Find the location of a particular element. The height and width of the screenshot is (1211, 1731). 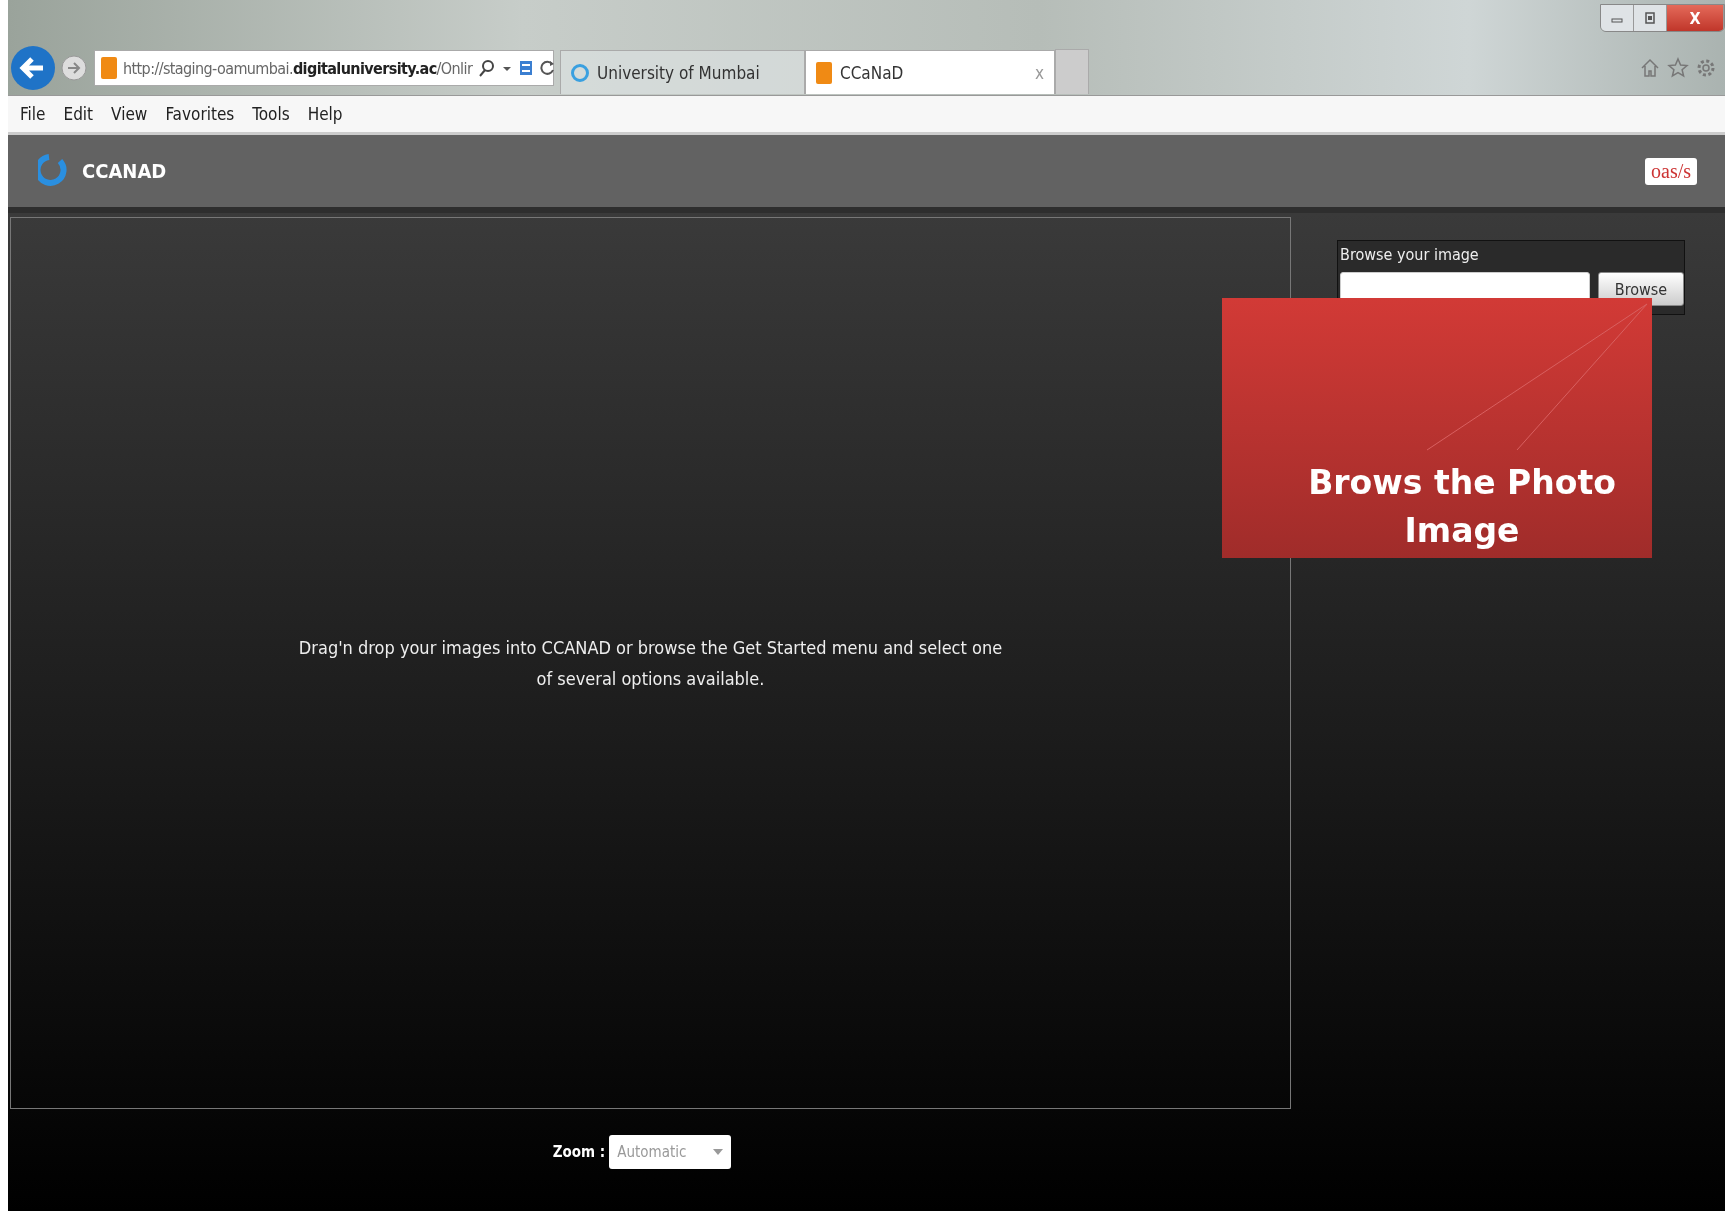

star-icon is located at coordinates (1678, 68).